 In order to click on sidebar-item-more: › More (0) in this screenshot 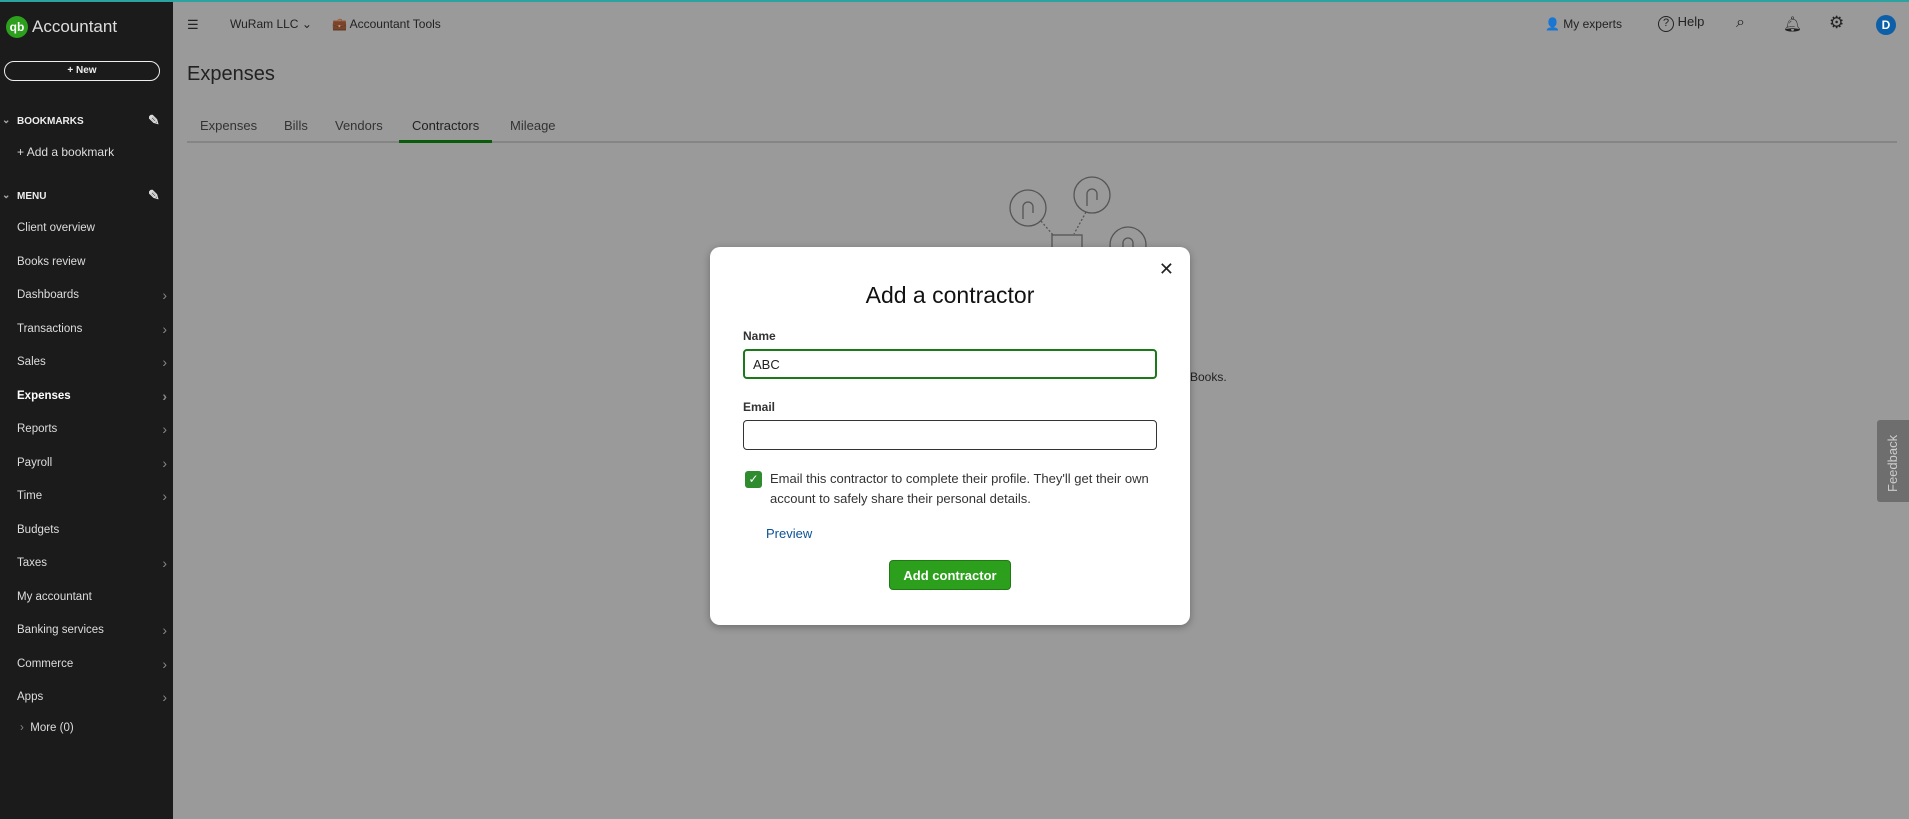, I will do `click(95, 728)`.